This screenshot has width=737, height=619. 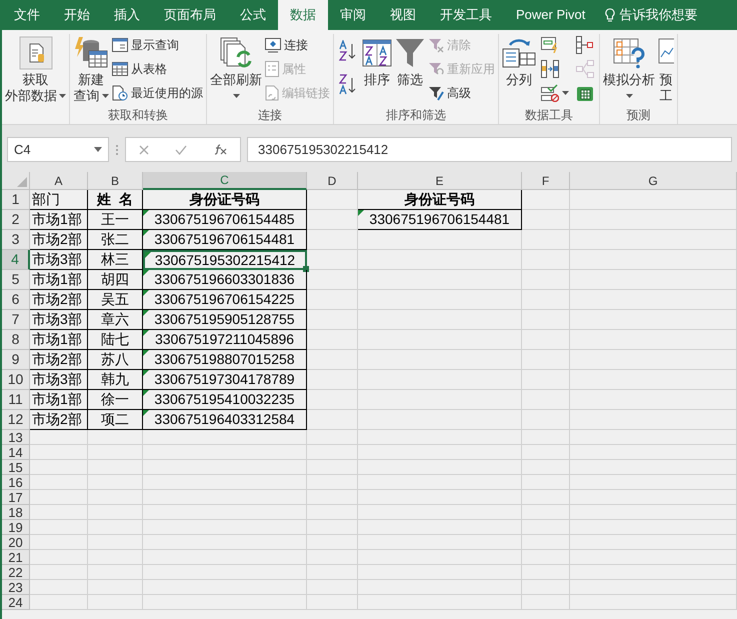 What do you see at coordinates (144, 149) in the screenshot?
I see `cancel-icon` at bounding box center [144, 149].